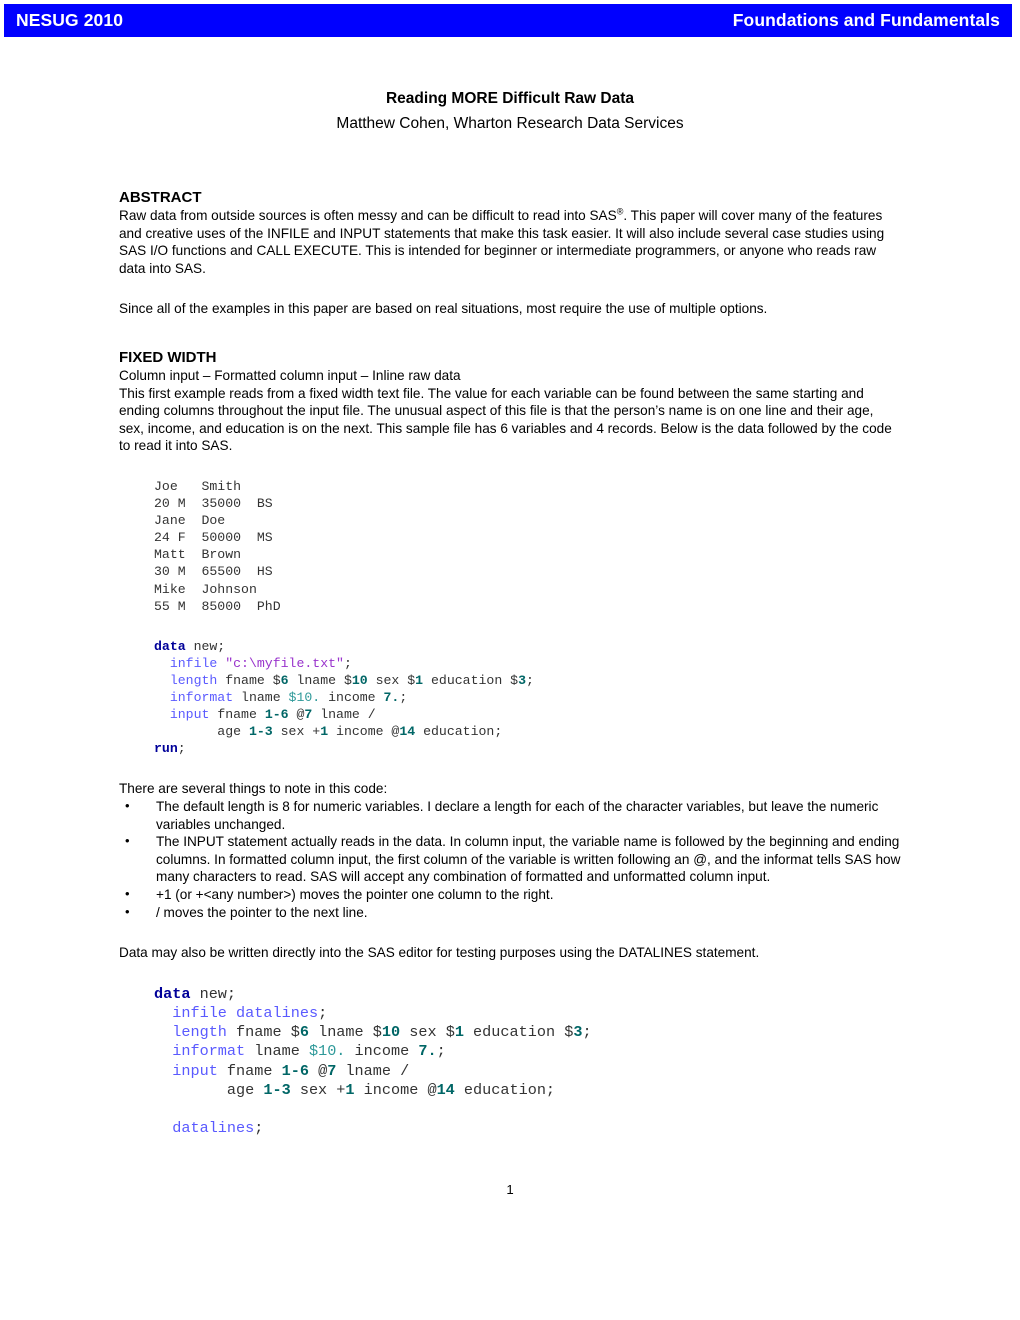  I want to click on page-number: 1, so click(510, 1189).